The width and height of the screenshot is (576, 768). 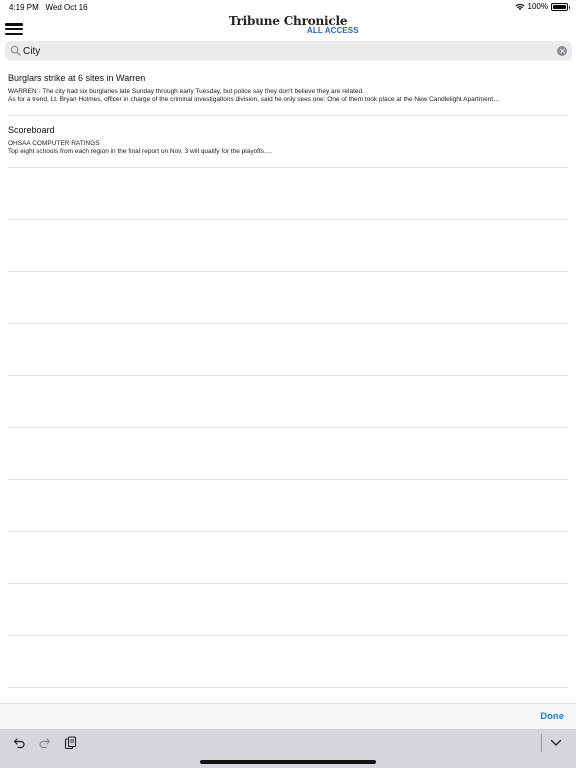 I want to click on magnifier-icon, so click(x=15, y=50).